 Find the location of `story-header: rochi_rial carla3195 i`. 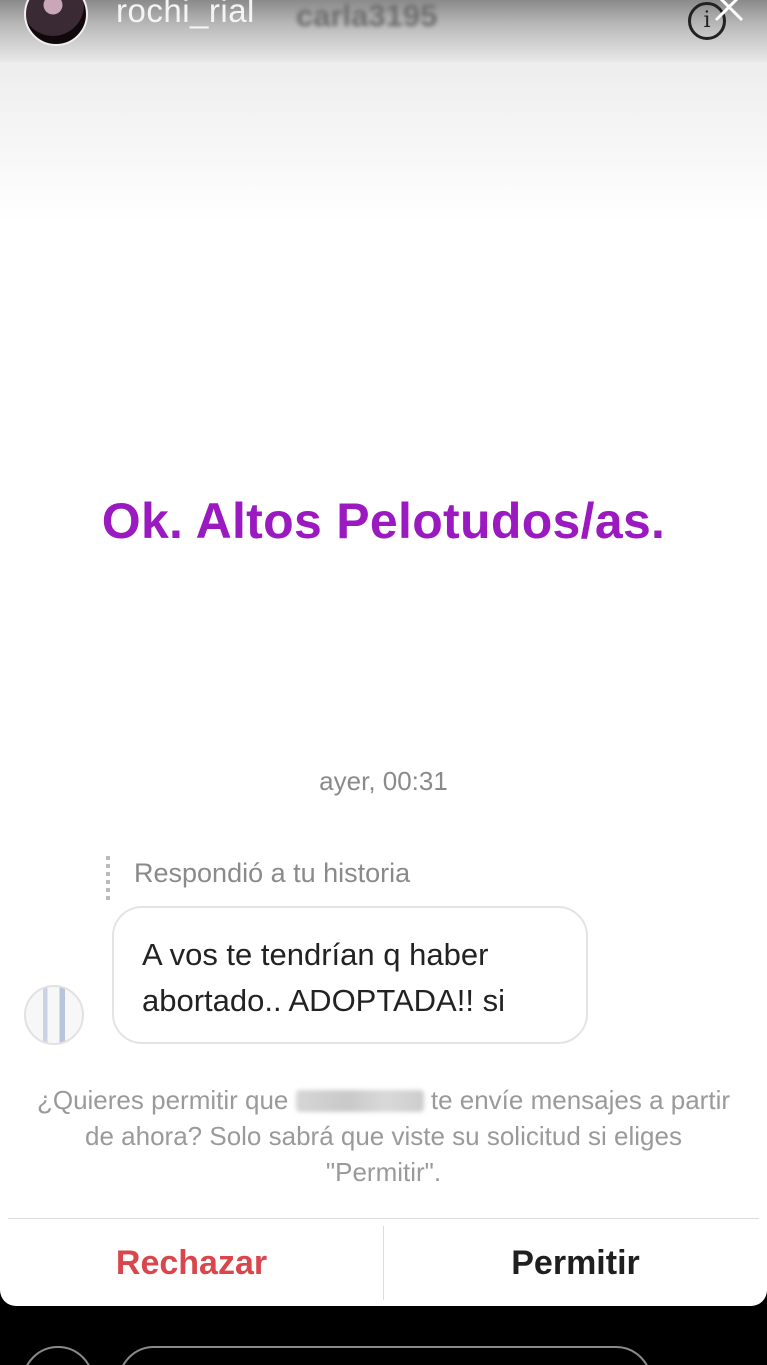

story-header: rochi_rial carla3195 i is located at coordinates (383, 31).